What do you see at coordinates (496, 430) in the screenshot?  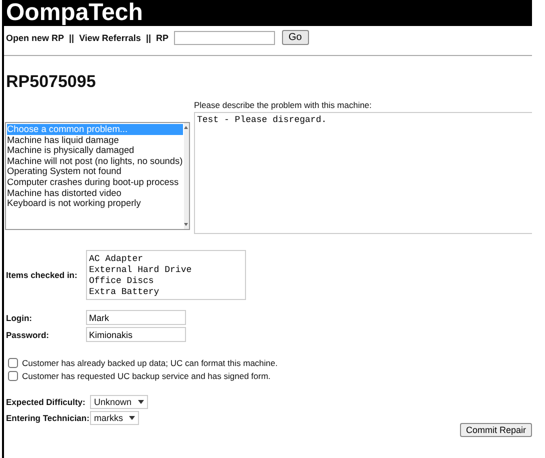 I see `commit-repair-button: Commit Repair` at bounding box center [496, 430].